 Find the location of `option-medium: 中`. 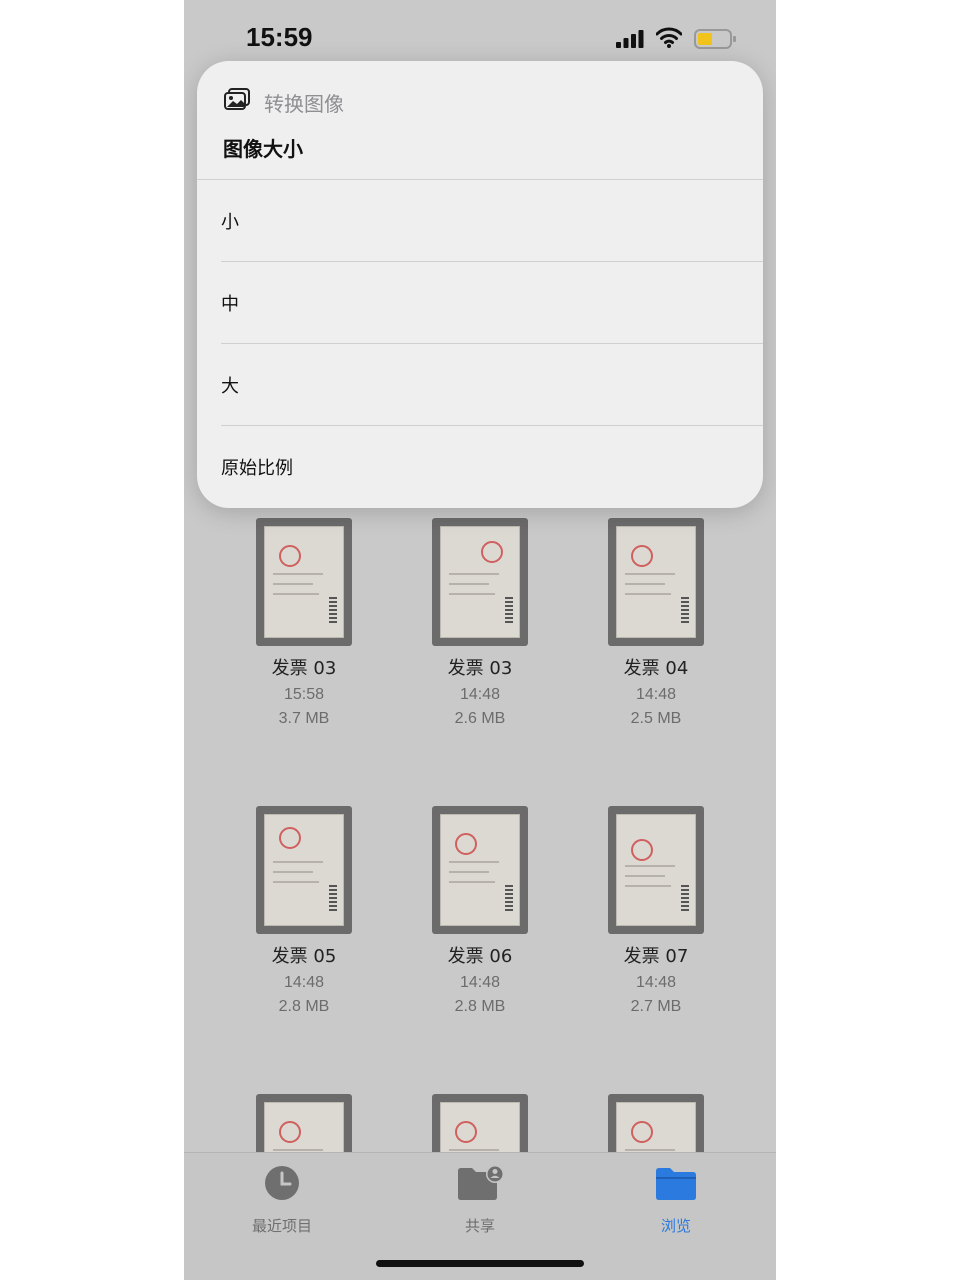

option-medium: 中 is located at coordinates (492, 303).